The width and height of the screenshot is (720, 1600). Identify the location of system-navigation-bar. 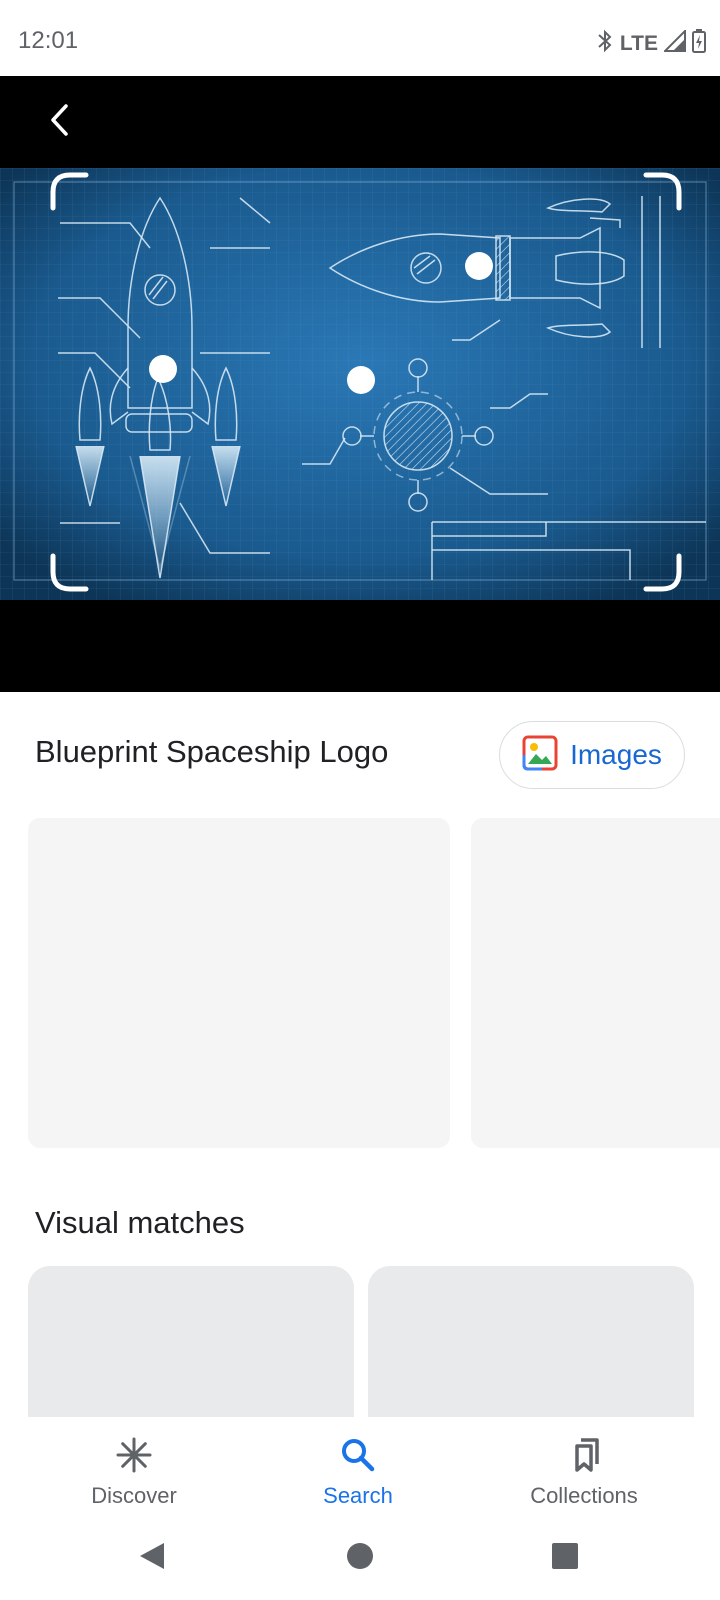
(360, 1561).